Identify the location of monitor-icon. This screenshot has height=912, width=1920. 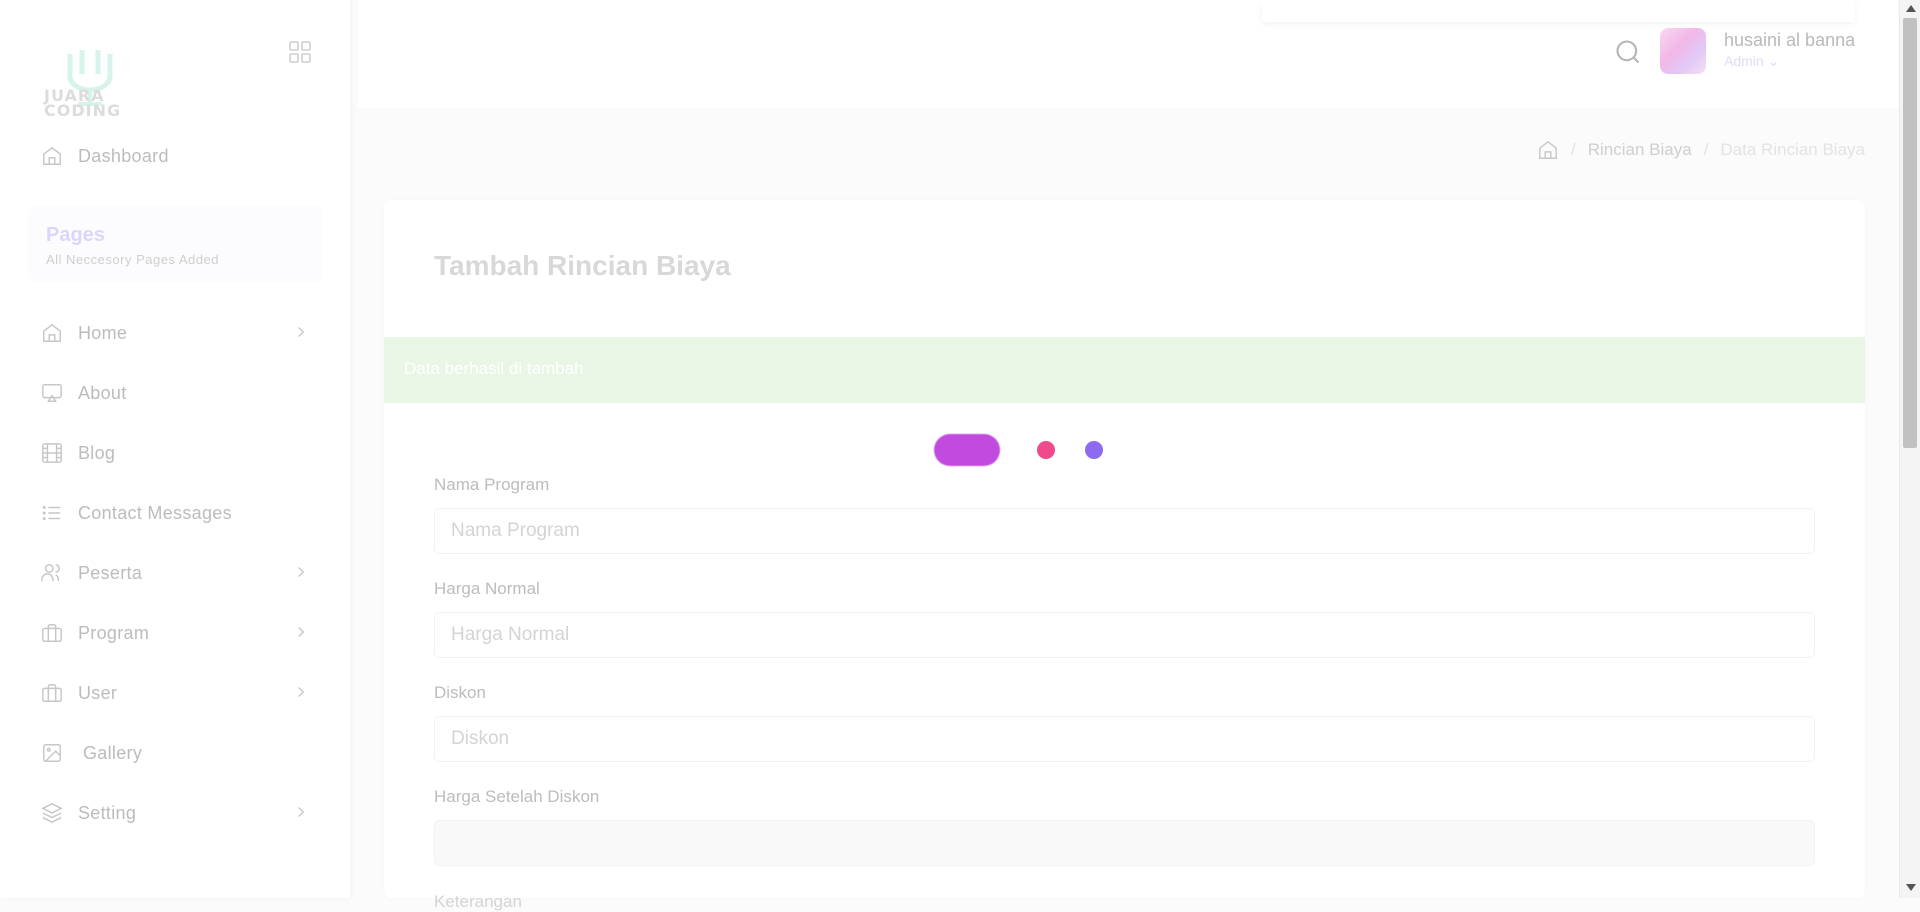
(52, 393).